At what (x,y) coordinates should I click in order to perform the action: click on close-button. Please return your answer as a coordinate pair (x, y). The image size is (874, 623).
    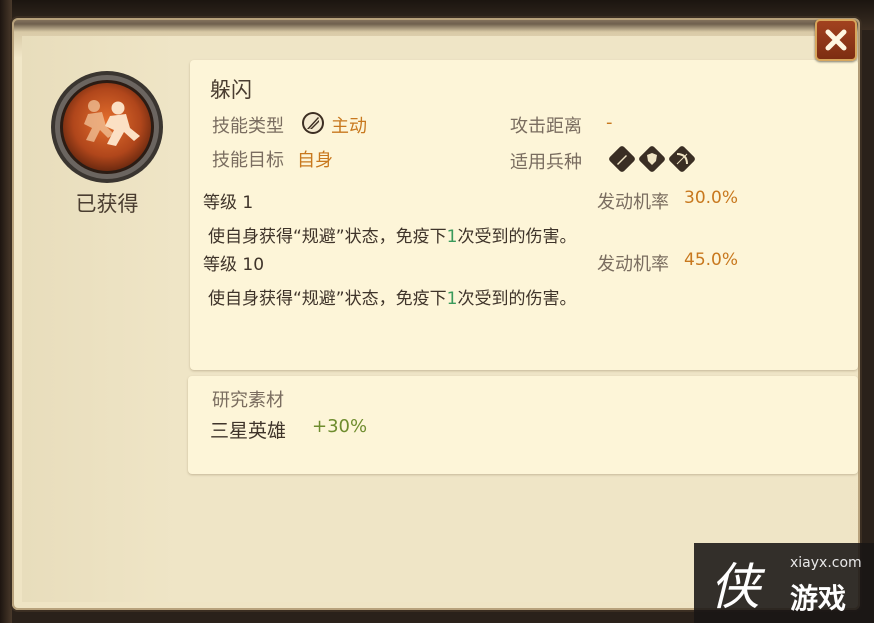
    Looking at the image, I should click on (836, 40).